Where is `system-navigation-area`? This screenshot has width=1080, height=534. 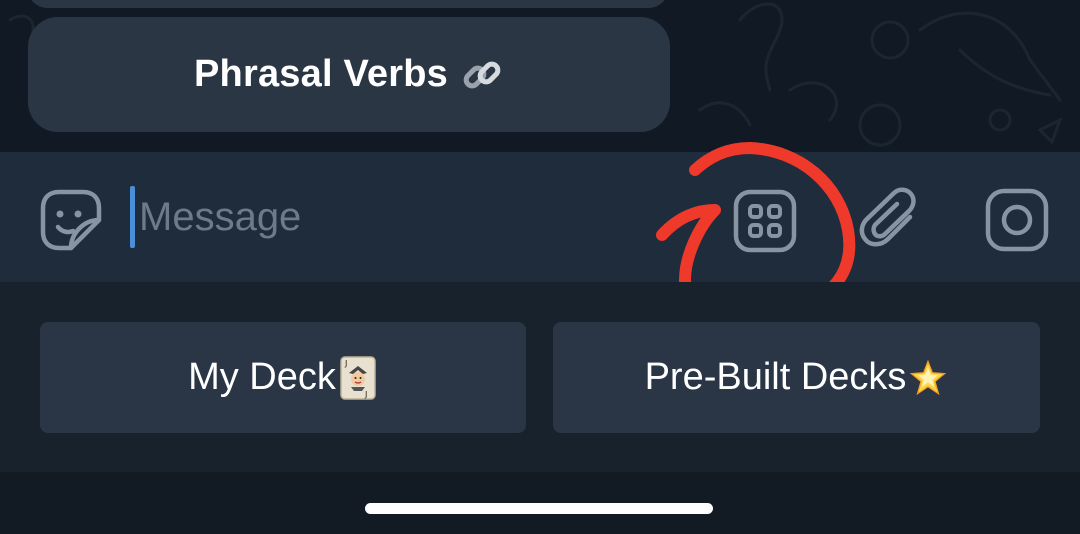
system-navigation-area is located at coordinates (540, 503).